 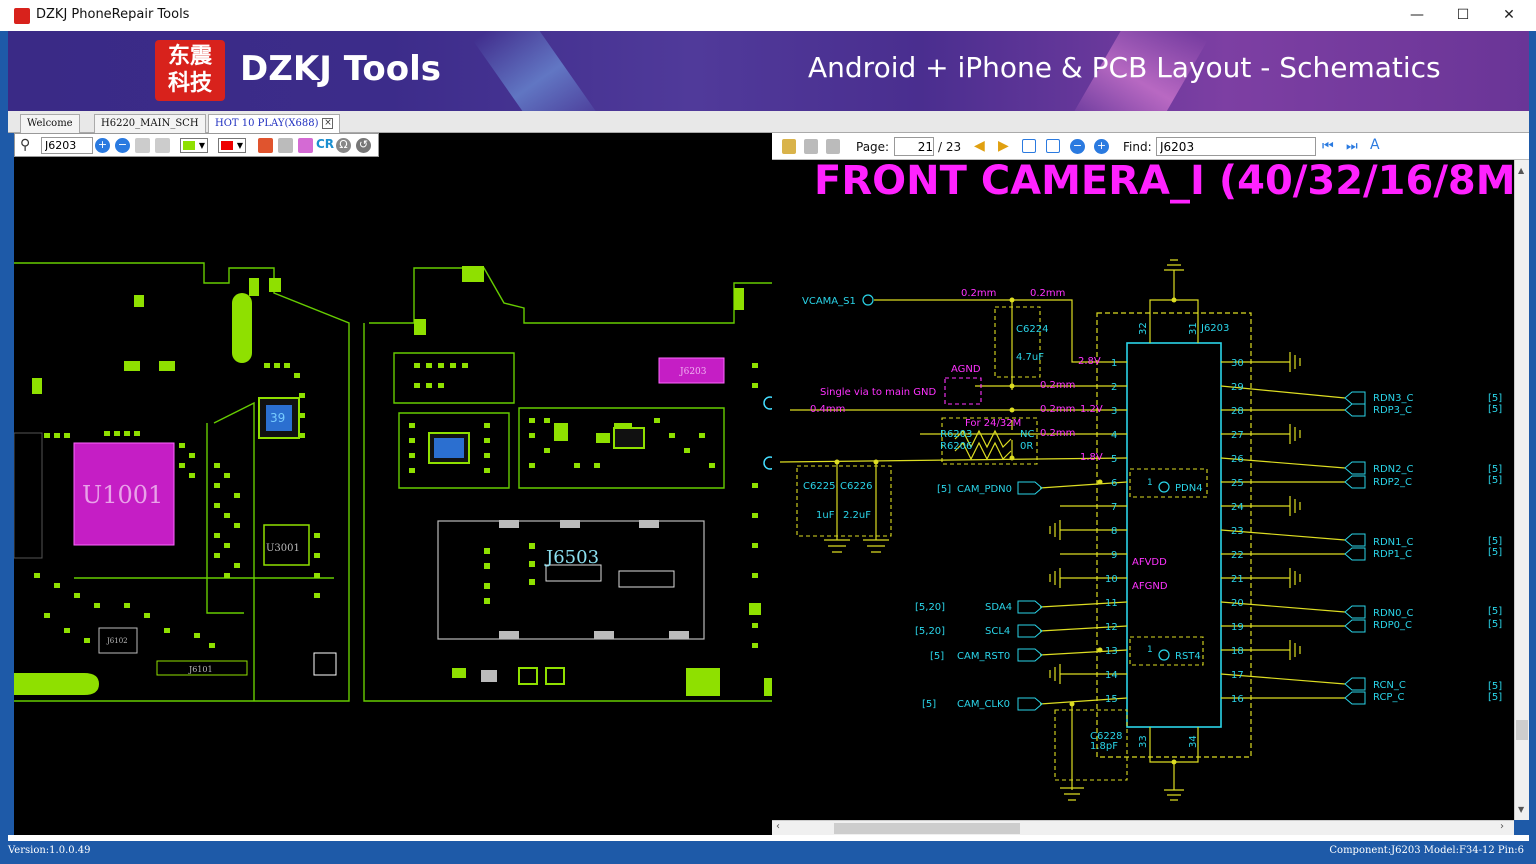 What do you see at coordinates (1104, 746) in the screenshot?
I see `c6228-value: 1.8pF` at bounding box center [1104, 746].